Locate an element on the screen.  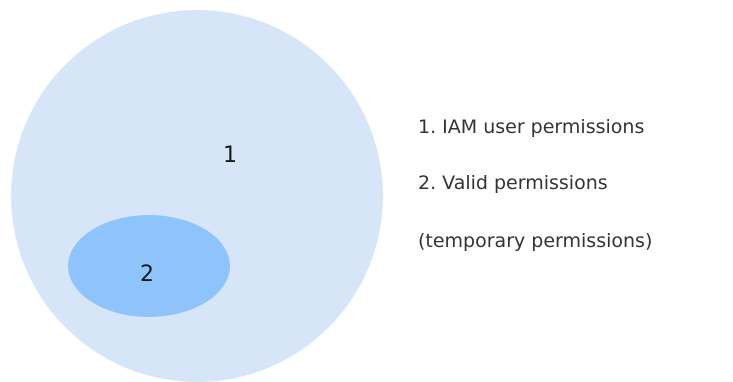
legend-item-valid-permissions: 2. Valid permissions is located at coordinates (513, 183).